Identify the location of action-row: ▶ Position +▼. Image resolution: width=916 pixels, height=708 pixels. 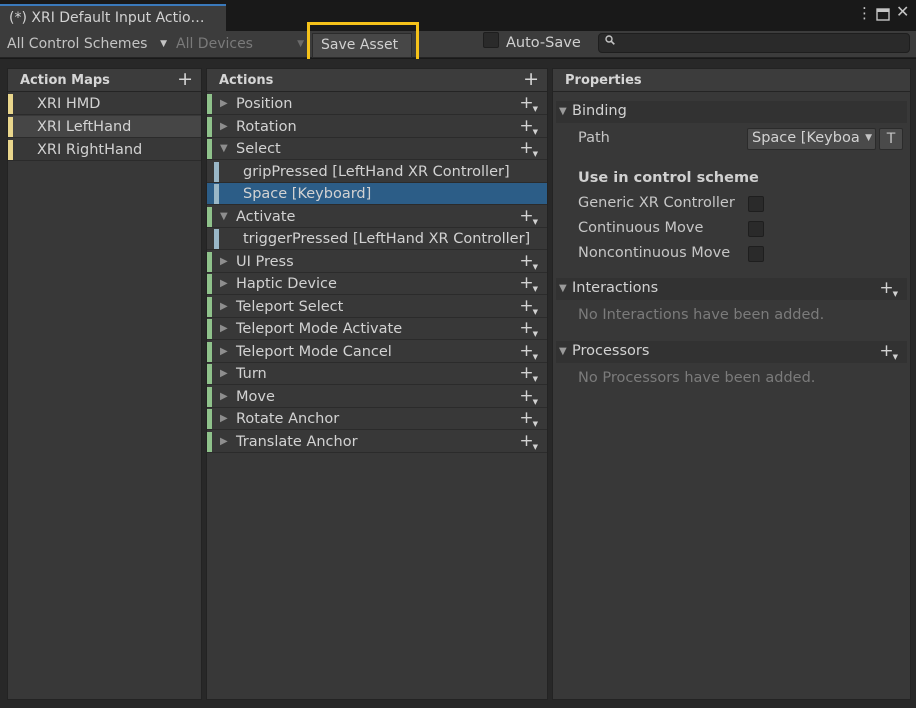
(377, 104).